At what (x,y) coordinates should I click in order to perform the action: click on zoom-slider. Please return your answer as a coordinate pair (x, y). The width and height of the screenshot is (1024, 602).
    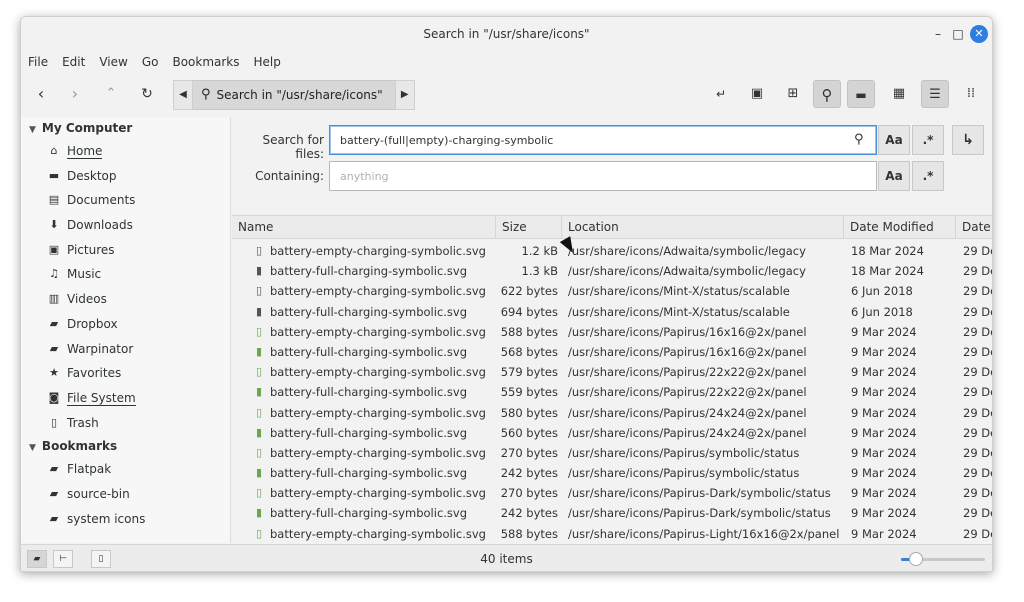
    Looking at the image, I should click on (943, 559).